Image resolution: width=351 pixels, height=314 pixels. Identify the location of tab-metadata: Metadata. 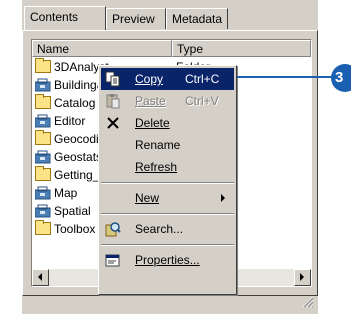
(197, 18).